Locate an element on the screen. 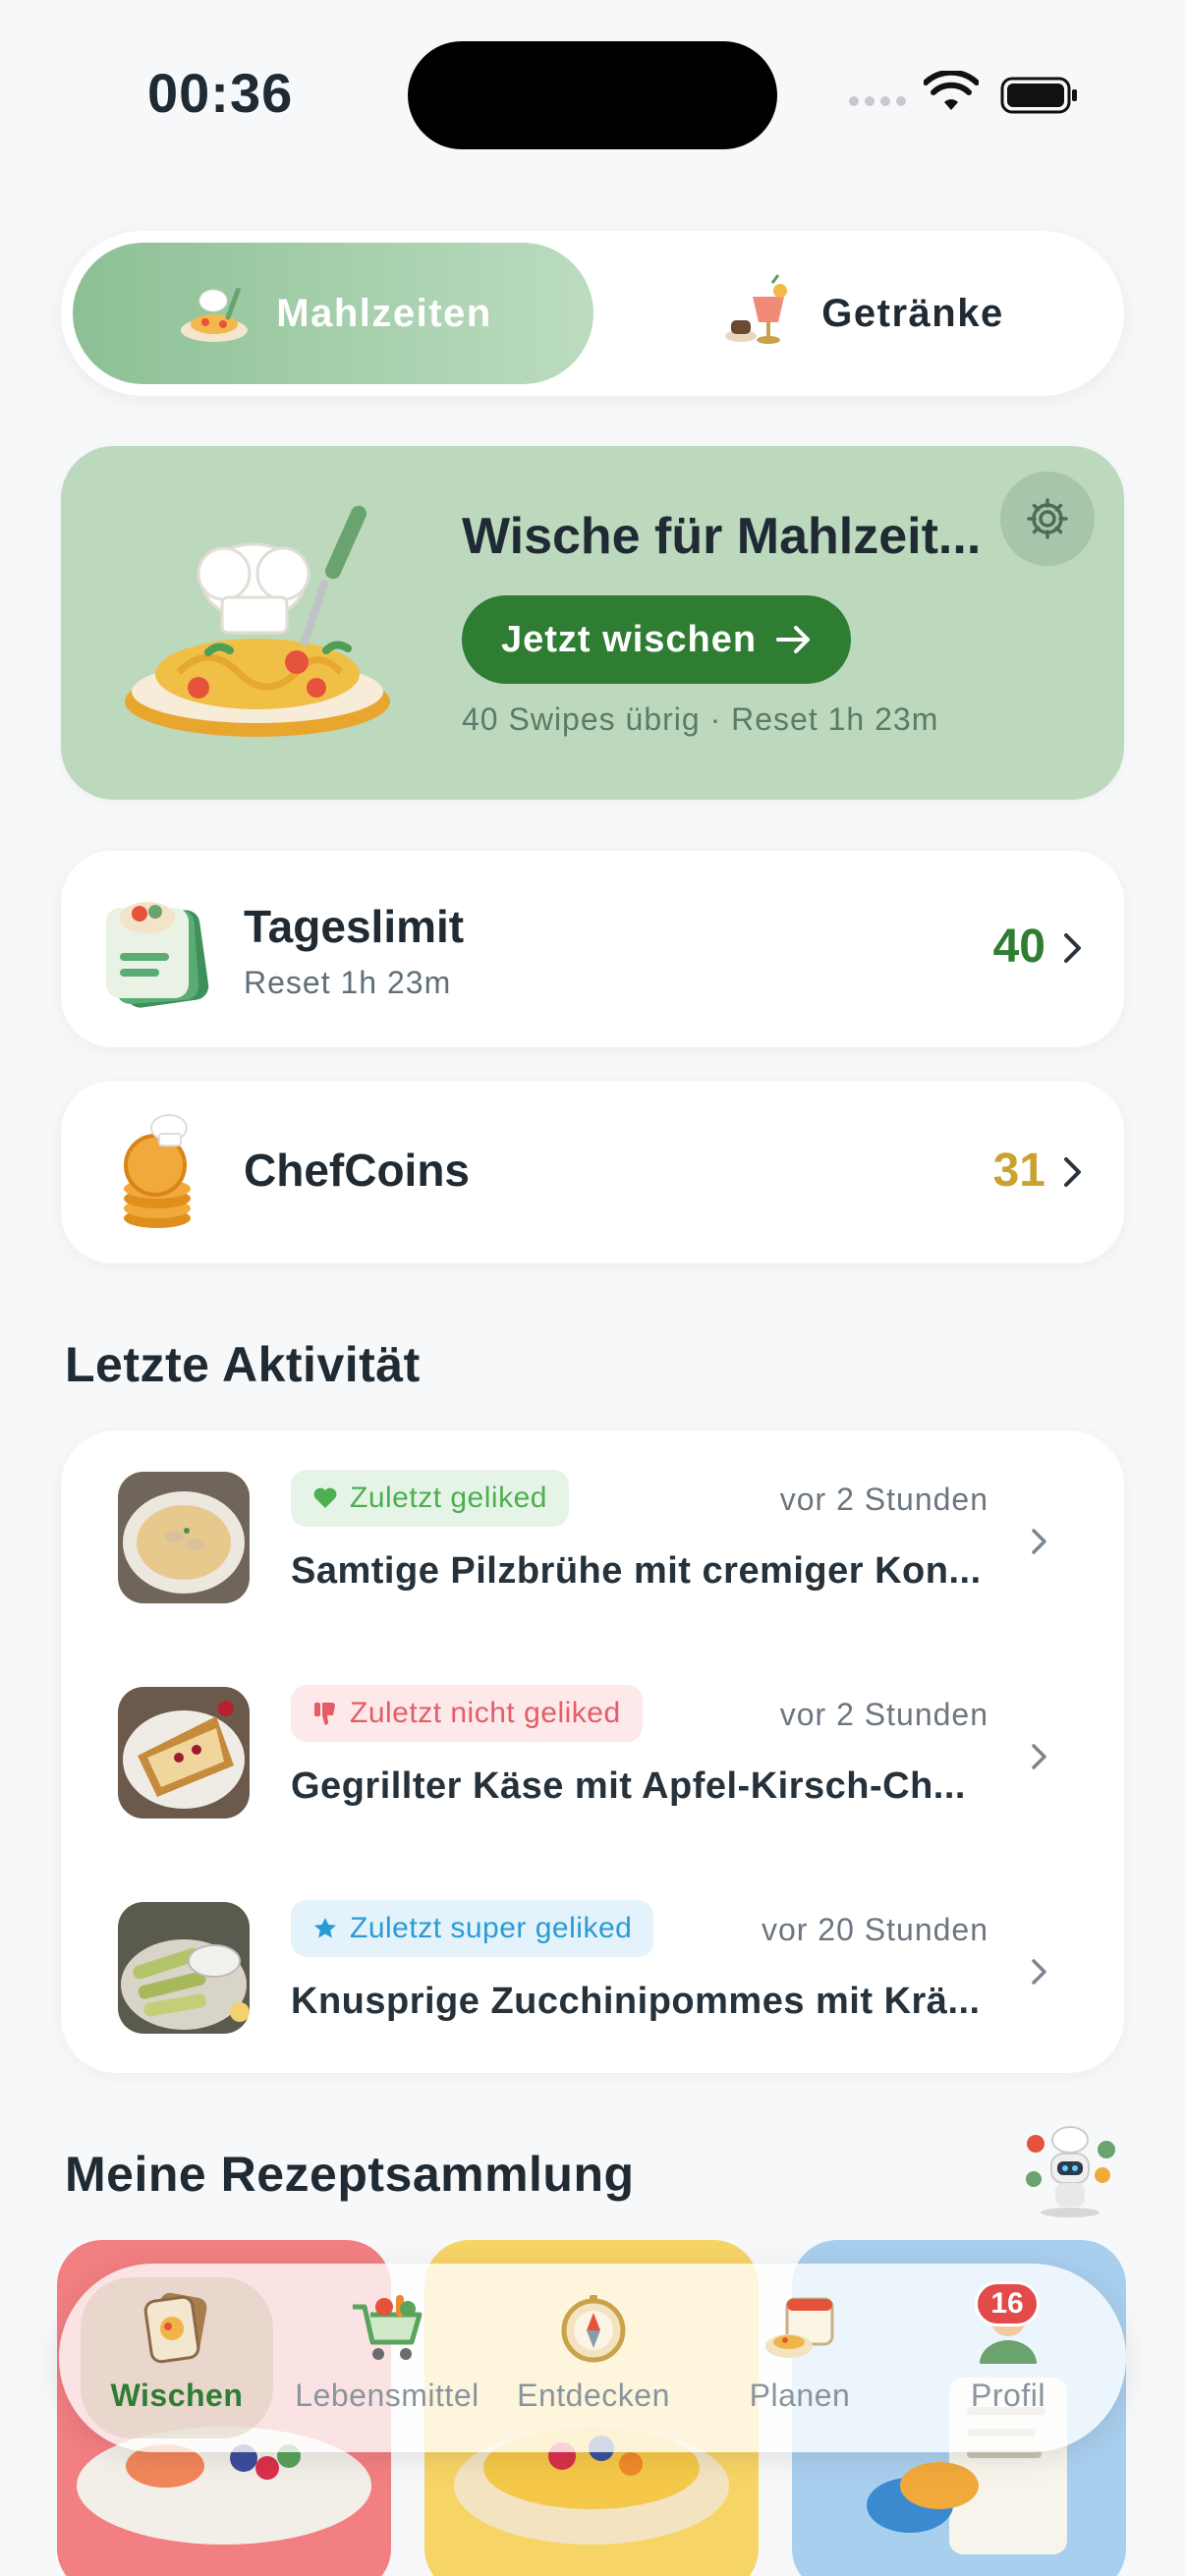 Image resolution: width=1185 pixels, height=2576 pixels. thumbs-down-icon is located at coordinates (324, 1714).